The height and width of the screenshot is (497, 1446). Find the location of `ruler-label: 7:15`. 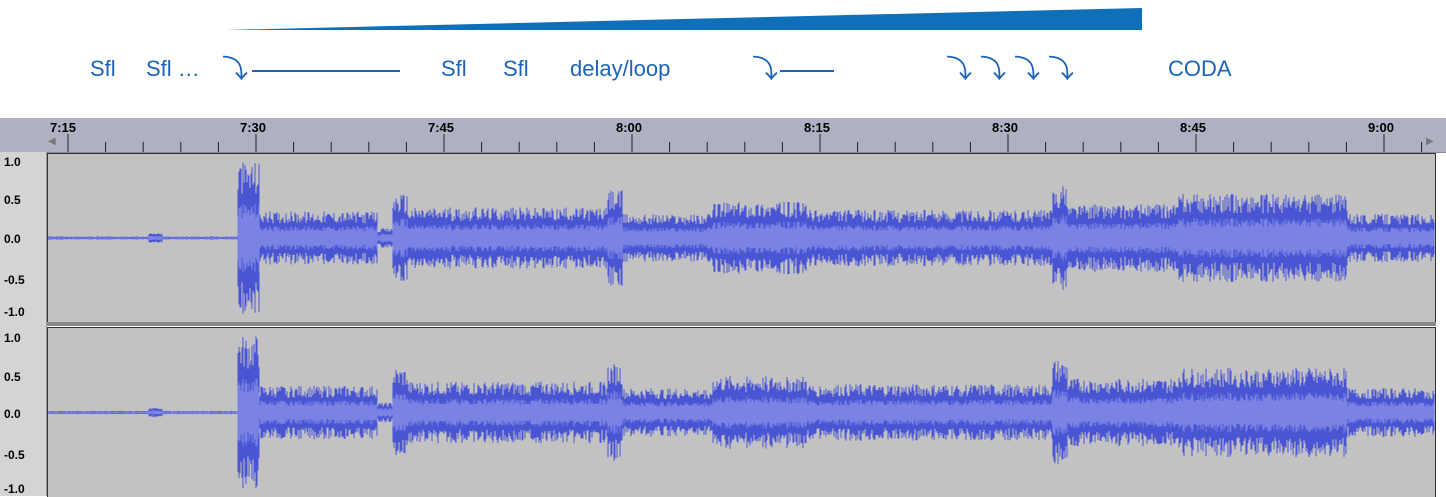

ruler-label: 7:15 is located at coordinates (63, 127).